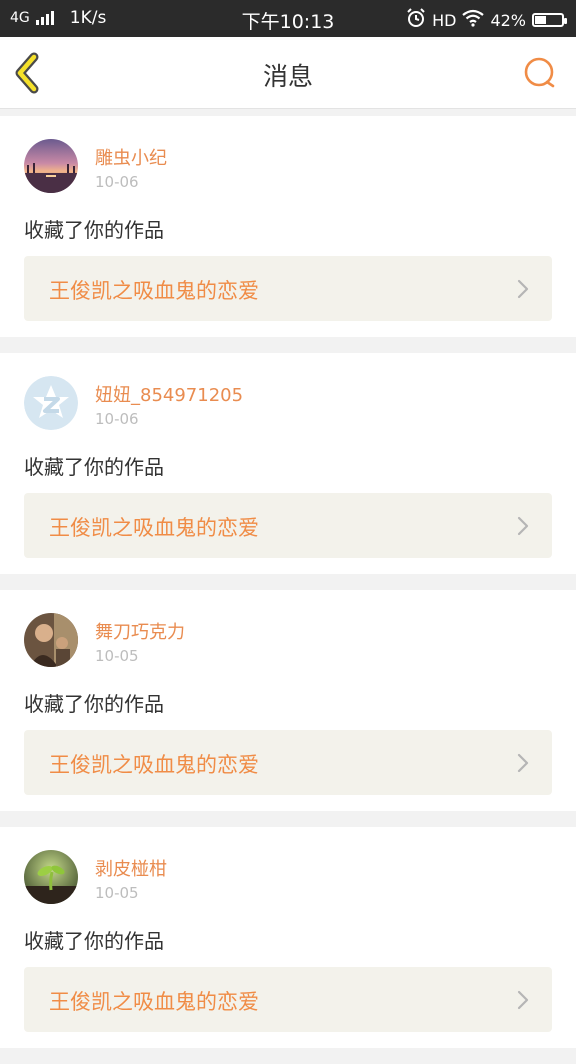  What do you see at coordinates (51, 640) in the screenshot?
I see `people-photo-avatar` at bounding box center [51, 640].